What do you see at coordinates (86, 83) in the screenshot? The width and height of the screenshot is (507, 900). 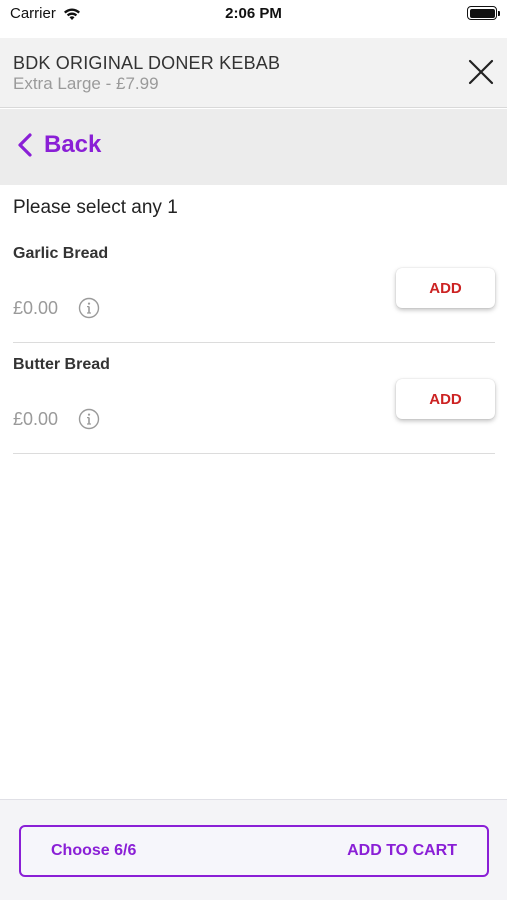 I see `item-size-price: Extra Large - £7.99` at bounding box center [86, 83].